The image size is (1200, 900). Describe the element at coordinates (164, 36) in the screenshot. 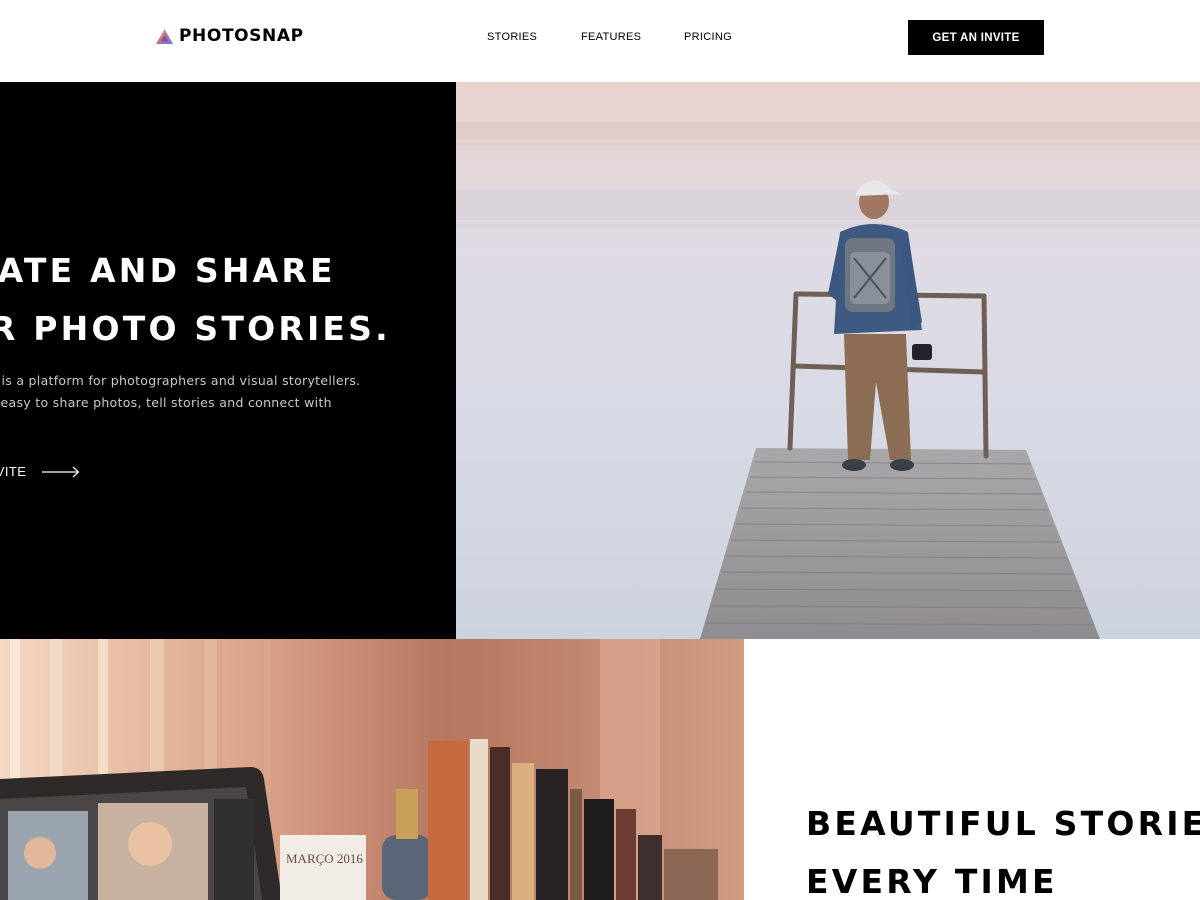

I see `triangle-gradient-icon` at that location.